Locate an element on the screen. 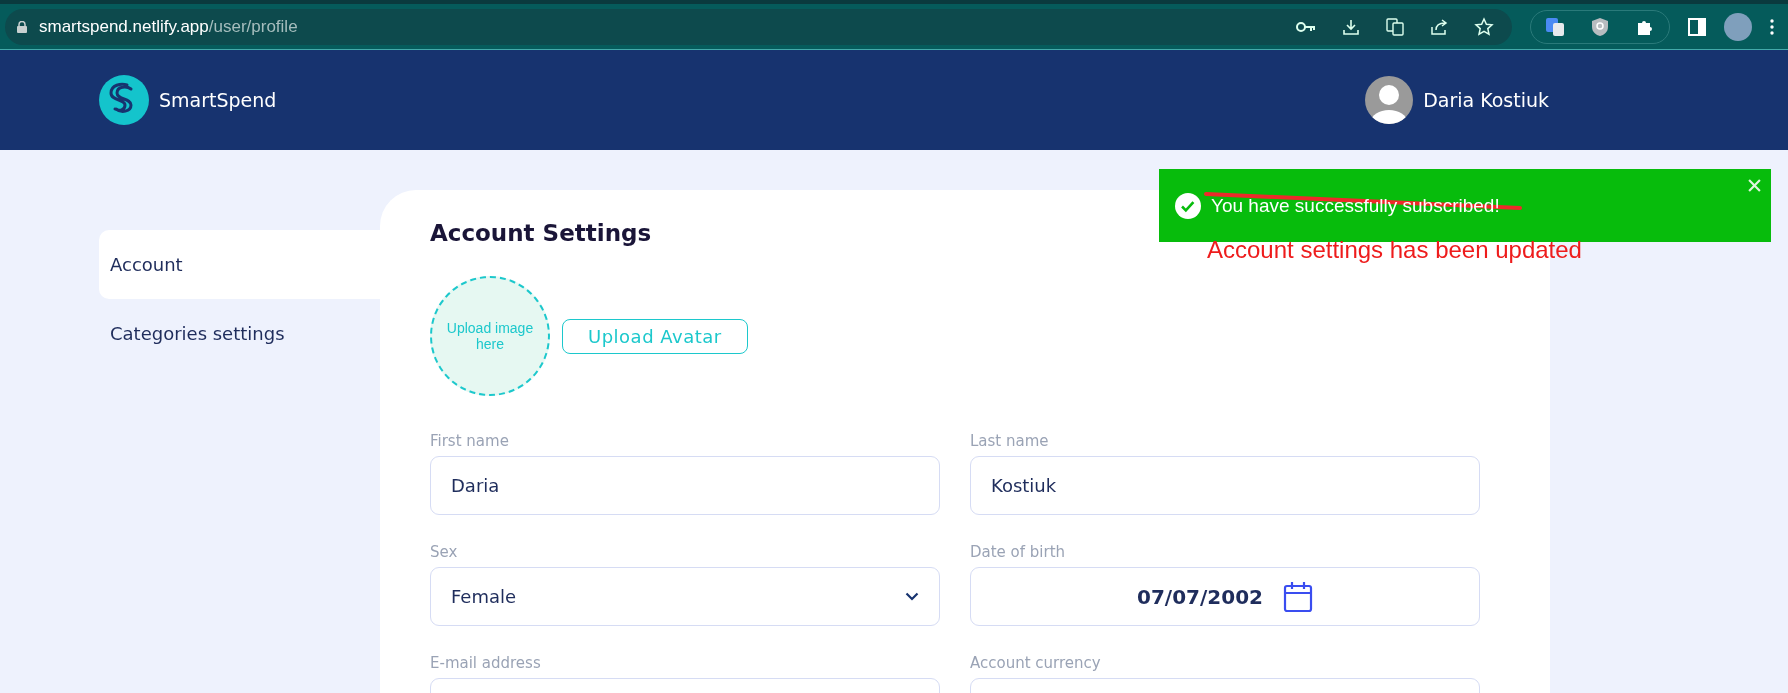 The width and height of the screenshot is (1788, 693). share-icon is located at coordinates (1439, 26).